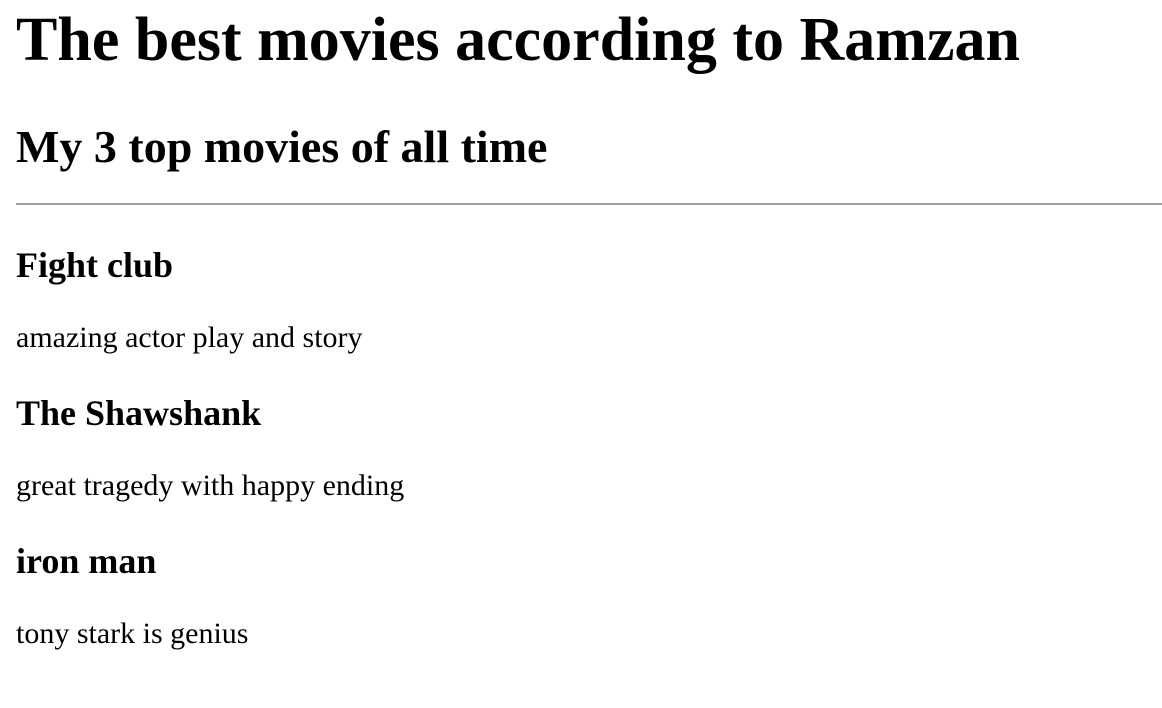 Image resolution: width=1162 pixels, height=708 pixels. I want to click on movie-description: great tragedy with happy ending, so click(210, 485).